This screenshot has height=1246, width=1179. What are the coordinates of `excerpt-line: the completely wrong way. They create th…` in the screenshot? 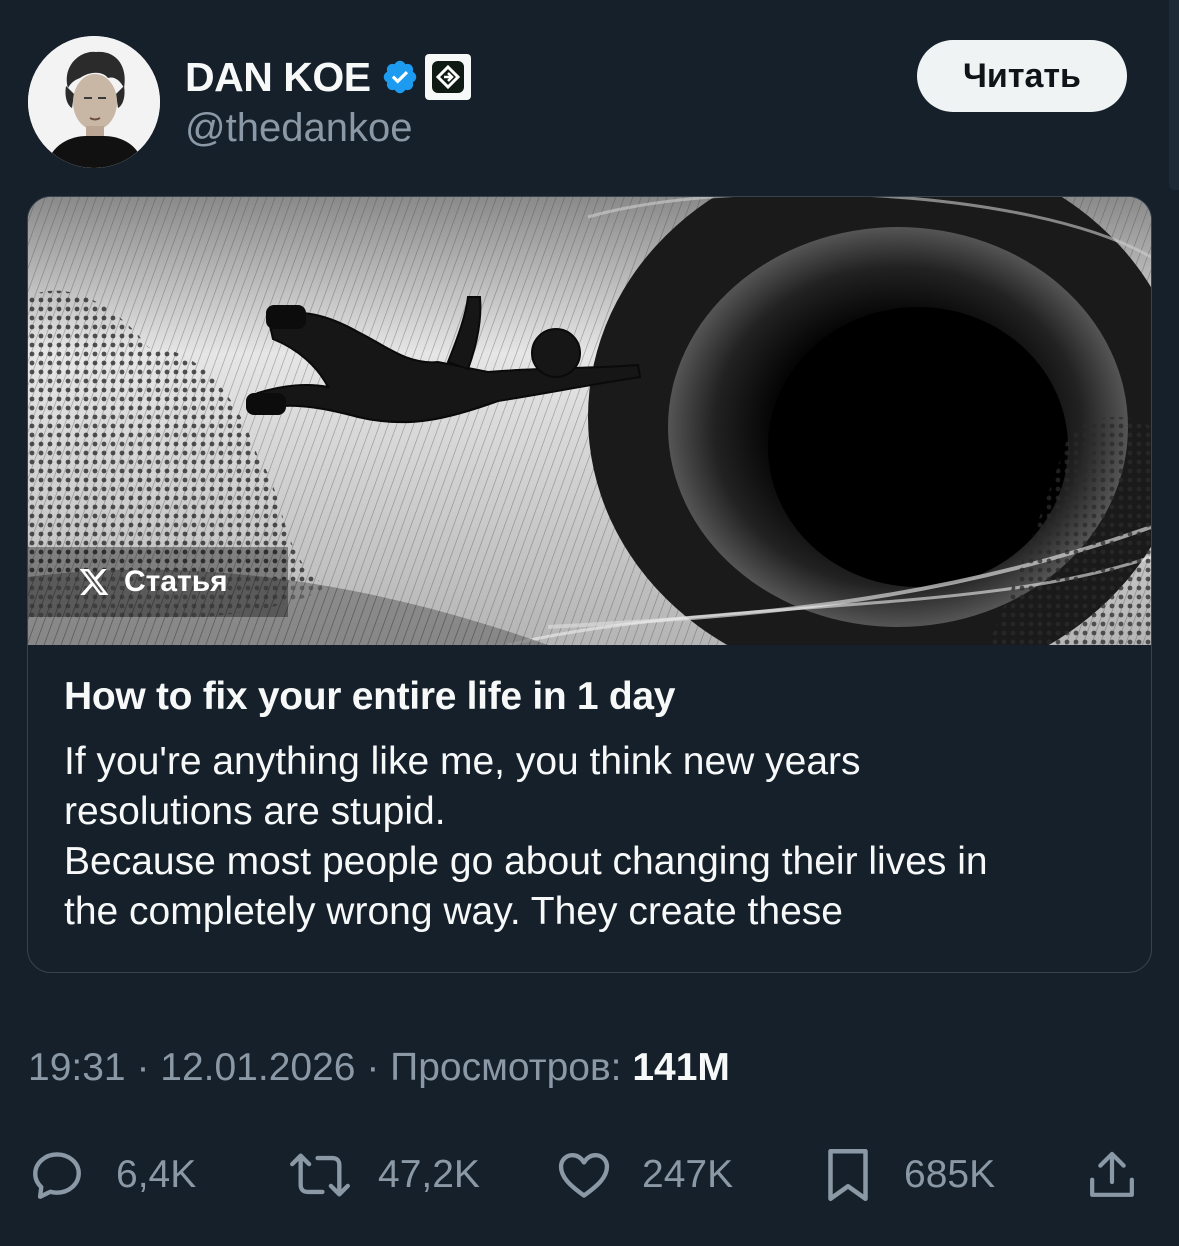 It's located at (453, 911).